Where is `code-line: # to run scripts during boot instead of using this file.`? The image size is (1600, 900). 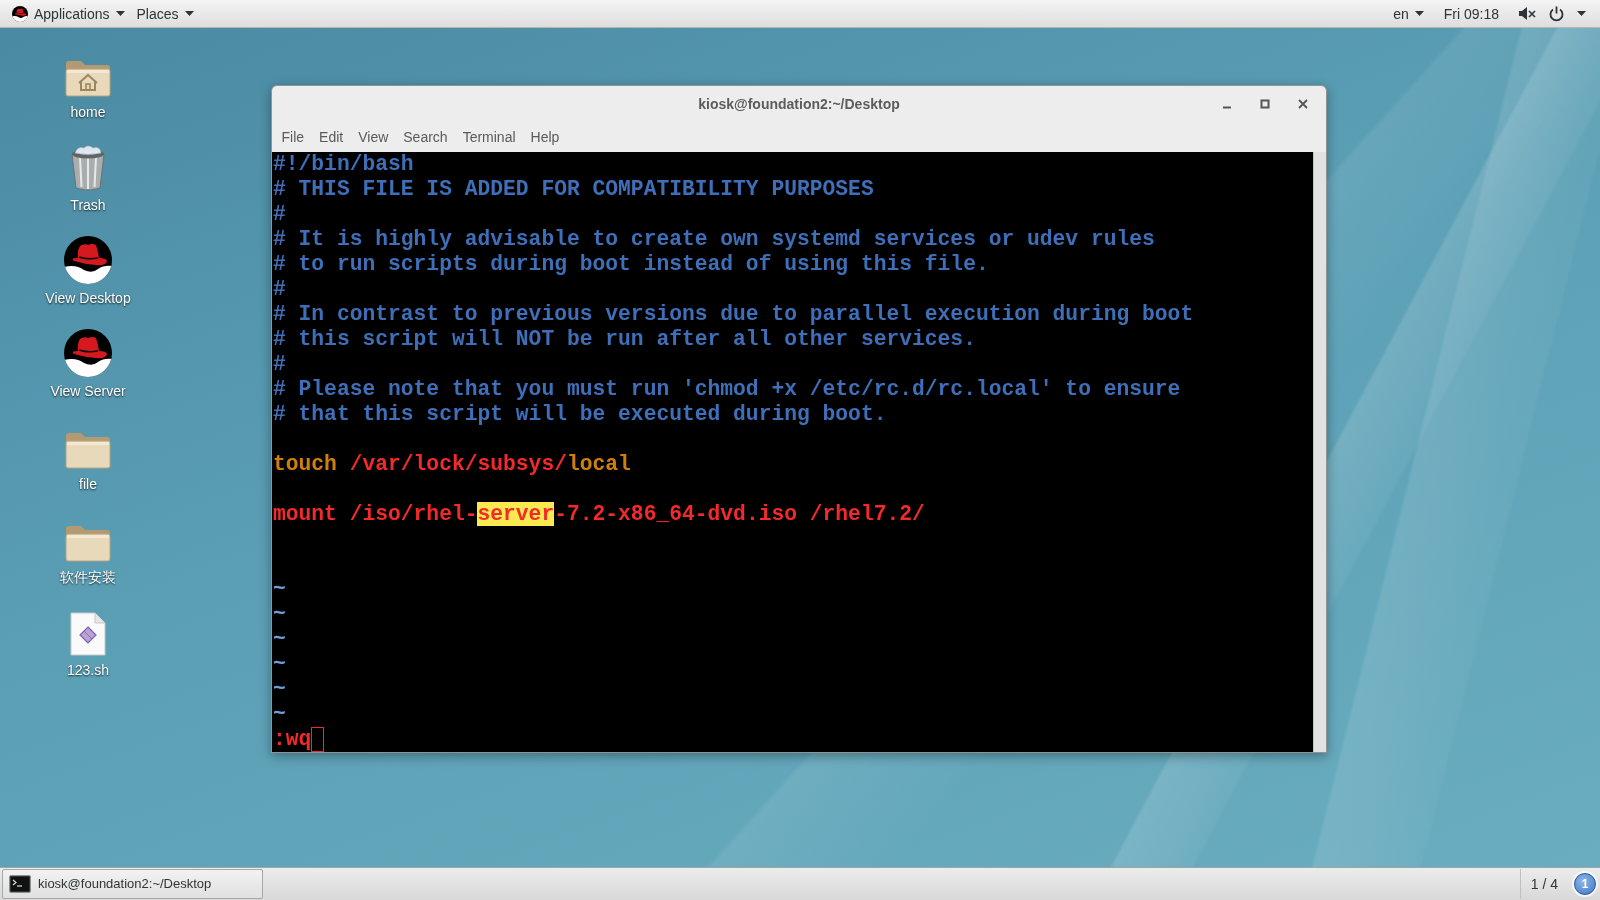
code-line: # to run scripts during boot instead of using this file. is located at coordinates (631, 264).